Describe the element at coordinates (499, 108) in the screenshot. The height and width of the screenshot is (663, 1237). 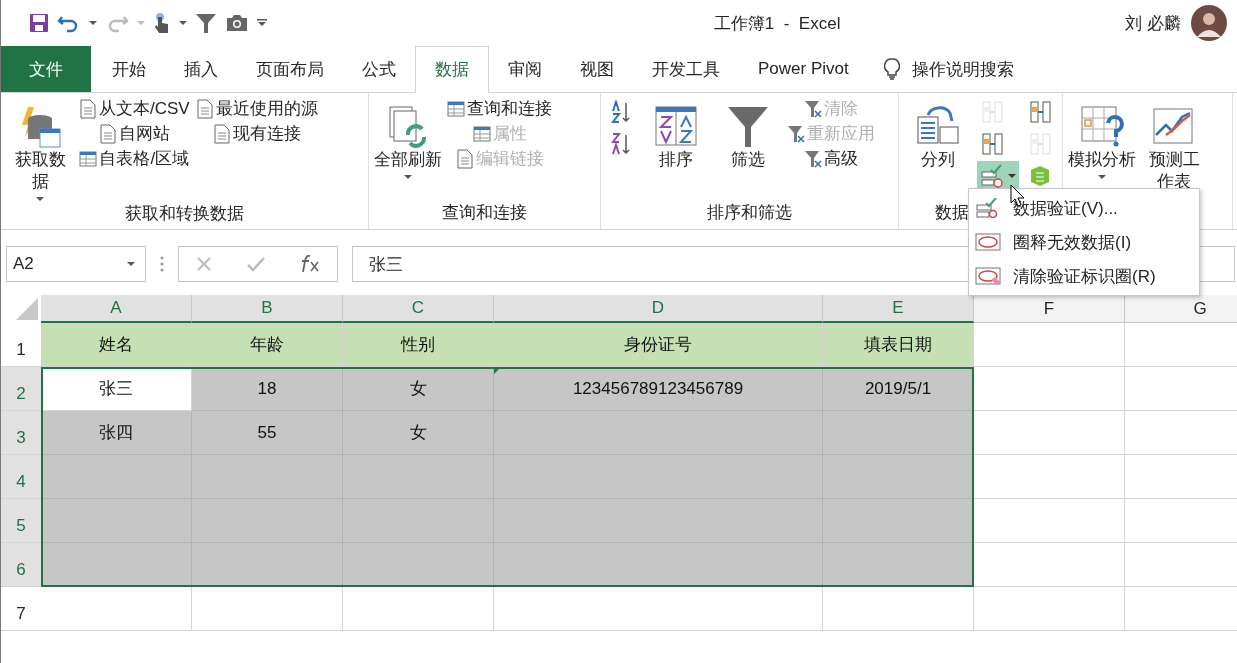
I see `window-button: 查询和连接` at that location.